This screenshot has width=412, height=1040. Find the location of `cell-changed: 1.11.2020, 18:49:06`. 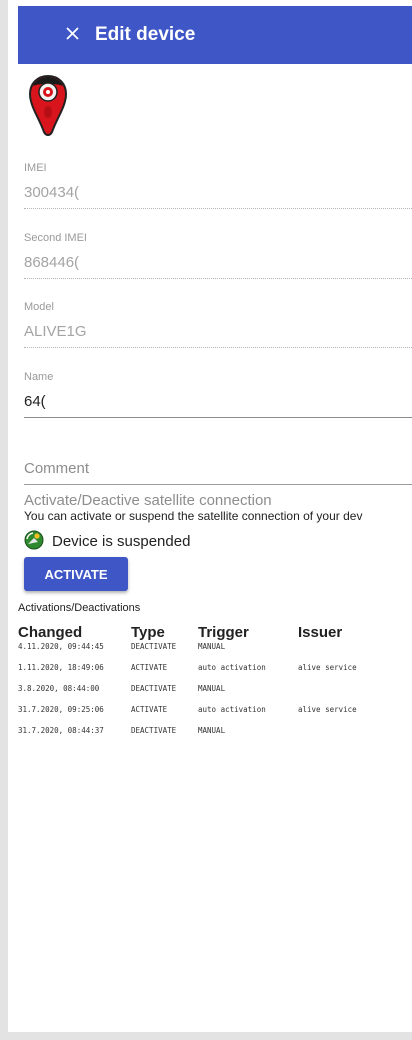

cell-changed: 1.11.2020, 18:49:06 is located at coordinates (61, 667).